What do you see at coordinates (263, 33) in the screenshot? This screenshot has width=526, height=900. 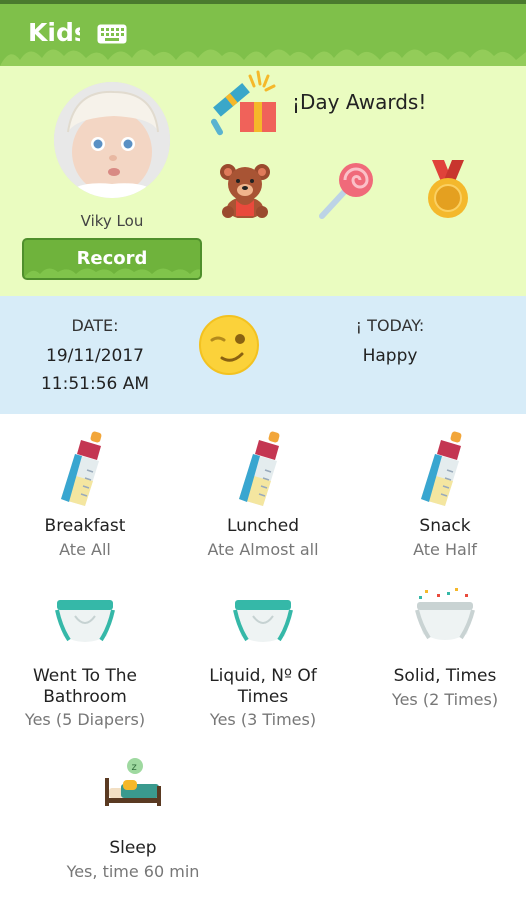 I see `app-header: Kids` at bounding box center [263, 33].